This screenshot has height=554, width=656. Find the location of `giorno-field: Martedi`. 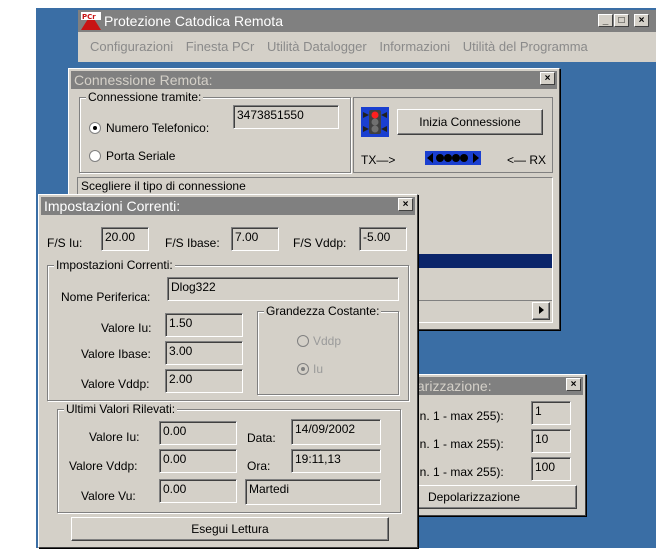

giorno-field: Martedi is located at coordinates (313, 492).